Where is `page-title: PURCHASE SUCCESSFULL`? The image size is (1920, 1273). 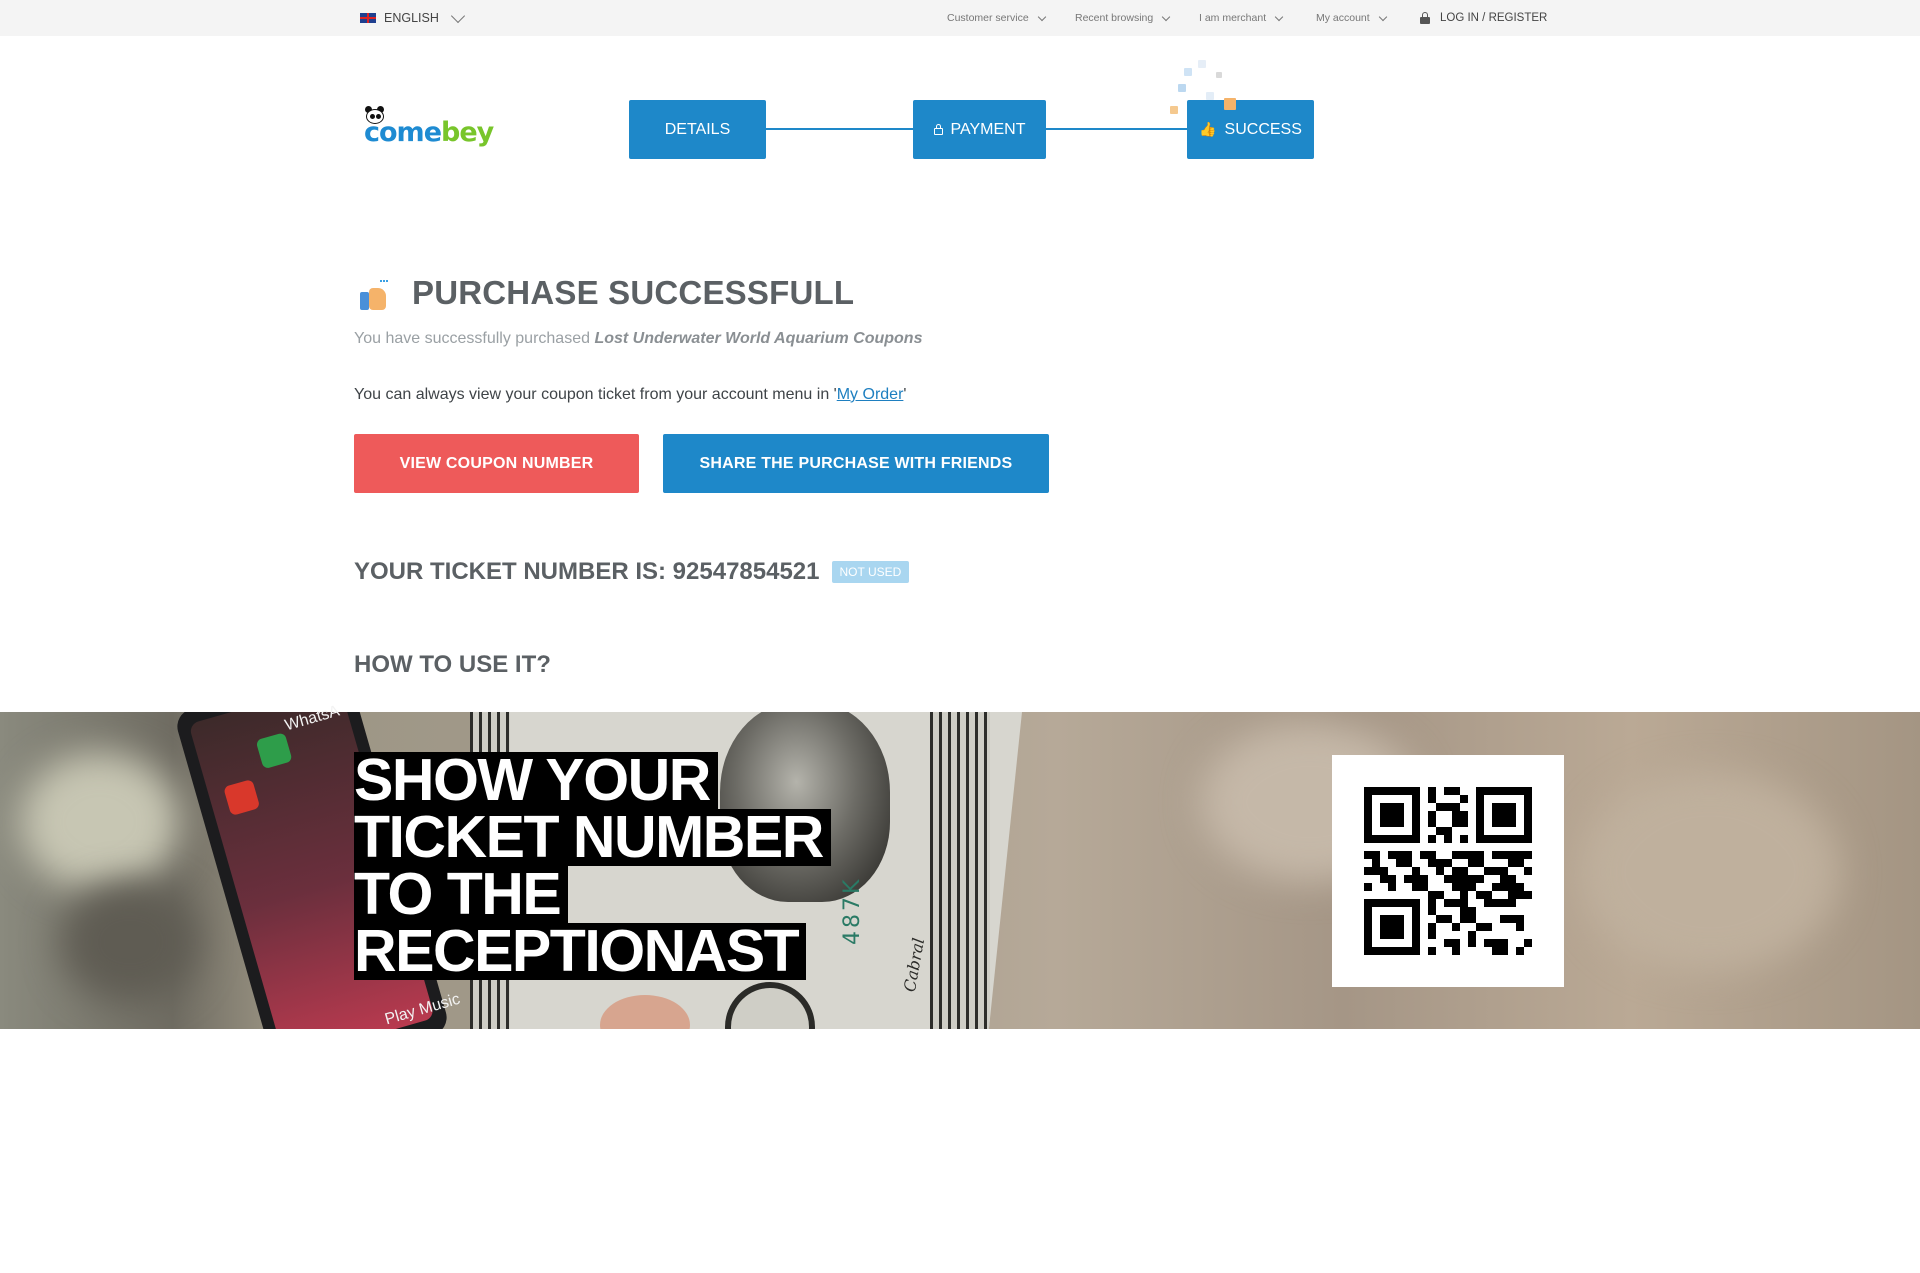
page-title: PURCHASE SUCCESSFULL is located at coordinates (633, 292).